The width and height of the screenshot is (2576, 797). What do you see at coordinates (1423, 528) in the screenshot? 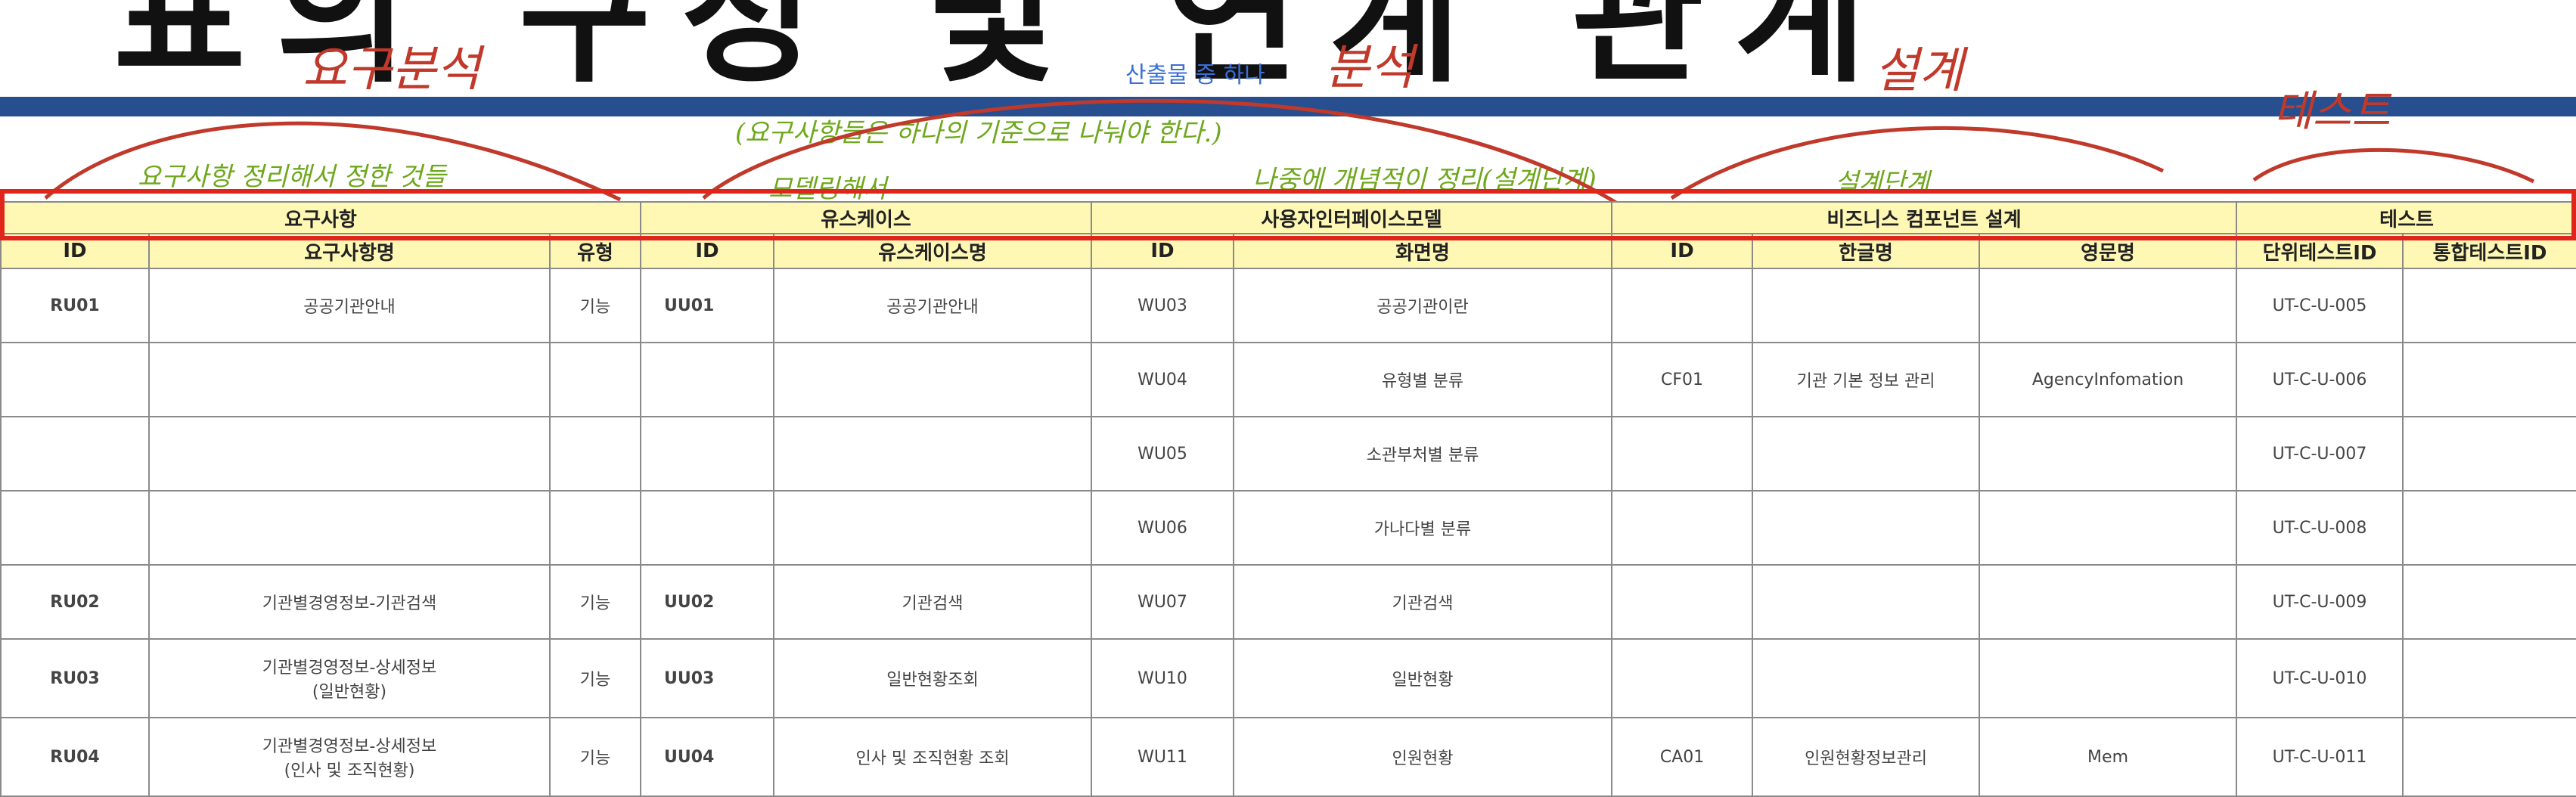
I see `screen-name: 가나다별 분류` at bounding box center [1423, 528].